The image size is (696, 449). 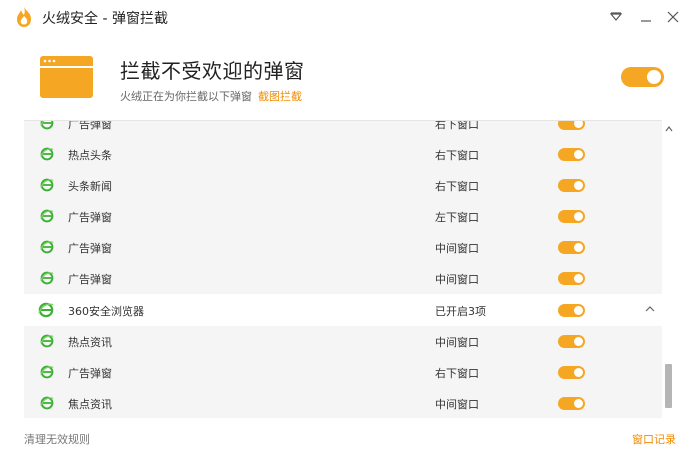 What do you see at coordinates (654, 439) in the screenshot?
I see `window-history-link: 窗口记录` at bounding box center [654, 439].